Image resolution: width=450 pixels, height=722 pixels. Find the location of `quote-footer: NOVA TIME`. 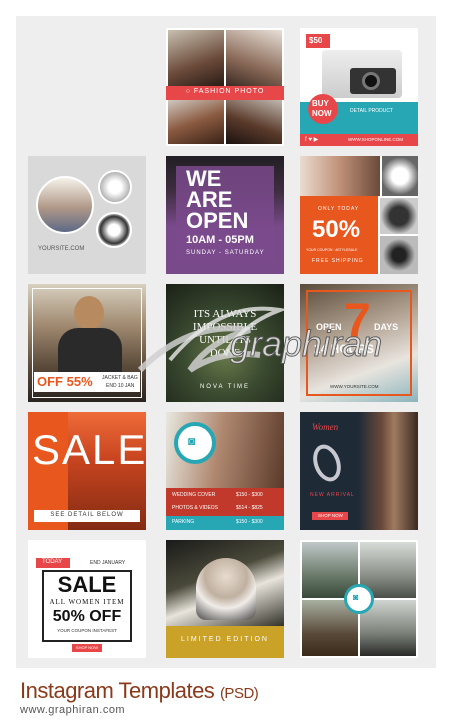

quote-footer: NOVA TIME is located at coordinates (225, 387).